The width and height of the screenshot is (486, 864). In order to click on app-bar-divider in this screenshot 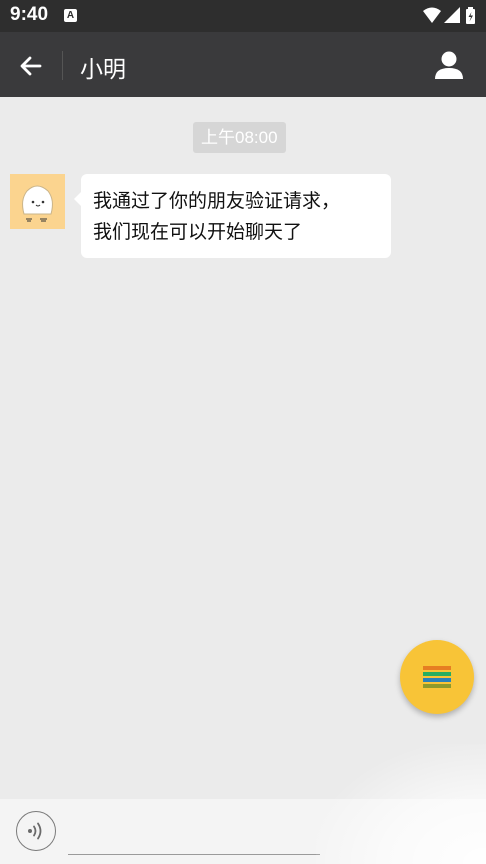, I will do `click(62, 65)`.